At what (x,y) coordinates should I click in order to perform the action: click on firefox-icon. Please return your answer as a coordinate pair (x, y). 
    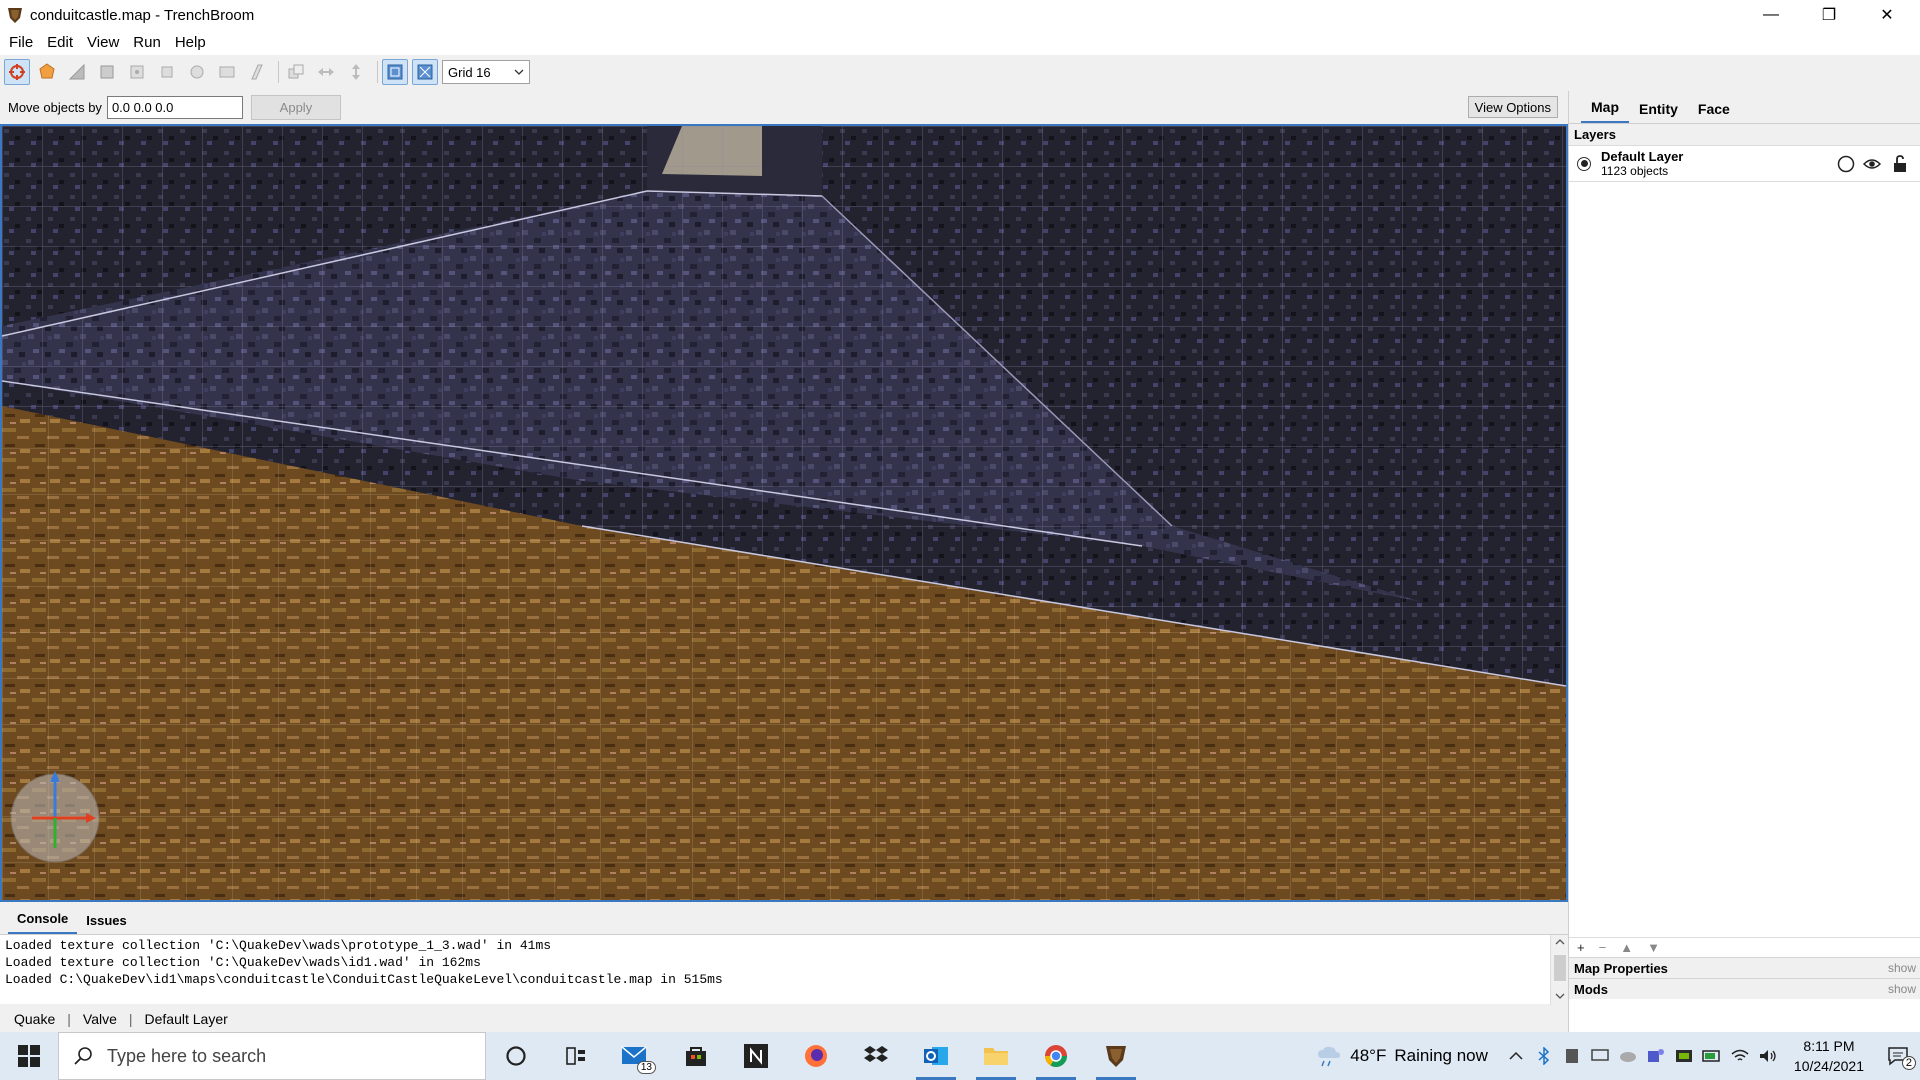
    Looking at the image, I should click on (816, 1056).